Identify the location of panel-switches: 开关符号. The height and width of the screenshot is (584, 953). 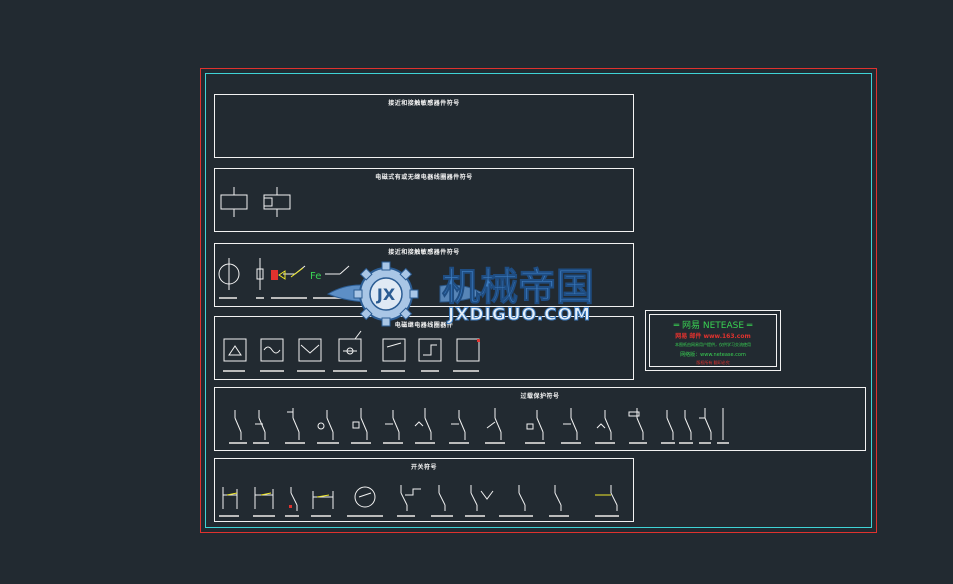
(424, 490).